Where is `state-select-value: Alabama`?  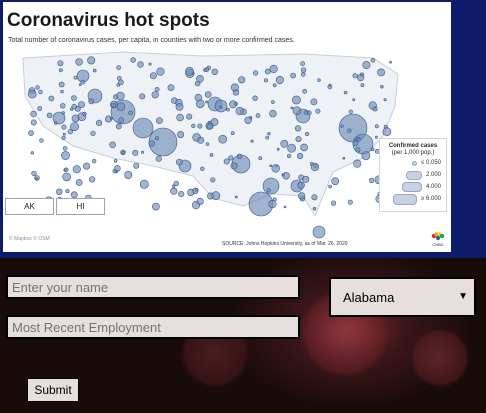
state-select-value: Alabama is located at coordinates (369, 297).